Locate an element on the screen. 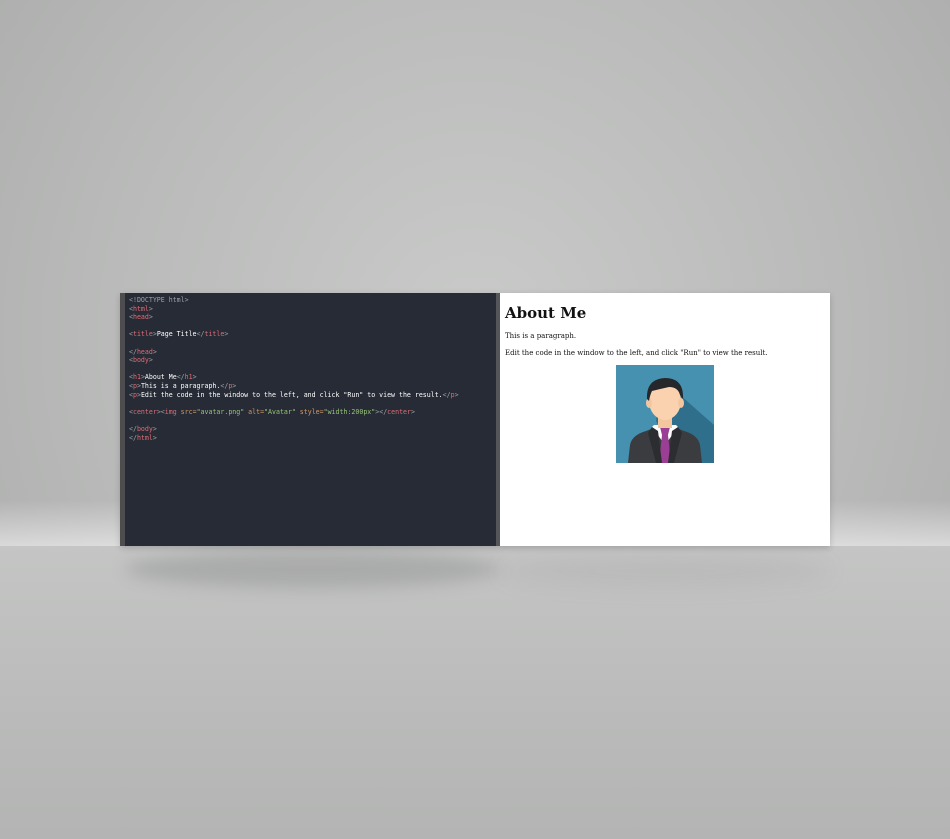 The height and width of the screenshot is (839, 950). code-token: This is a paragraph. is located at coordinates (180, 385).